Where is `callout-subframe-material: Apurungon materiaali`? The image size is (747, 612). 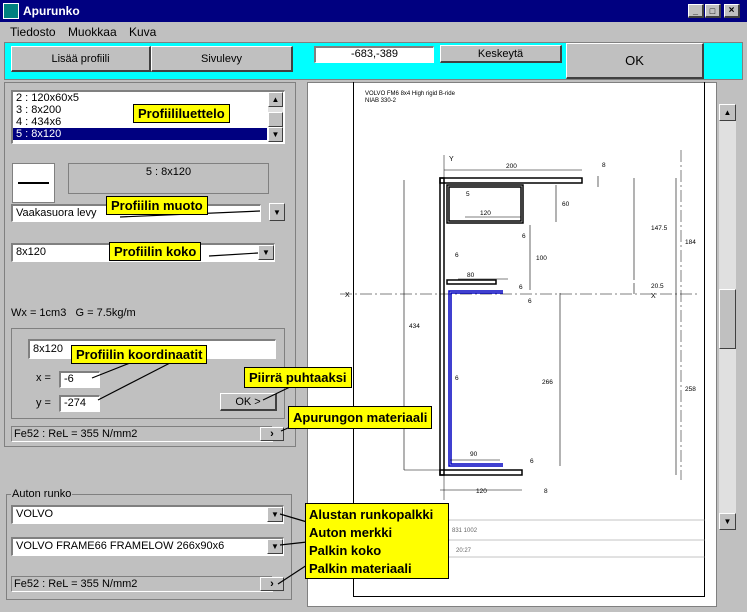
callout-subframe-material: Apurungon materiaali is located at coordinates (360, 417).